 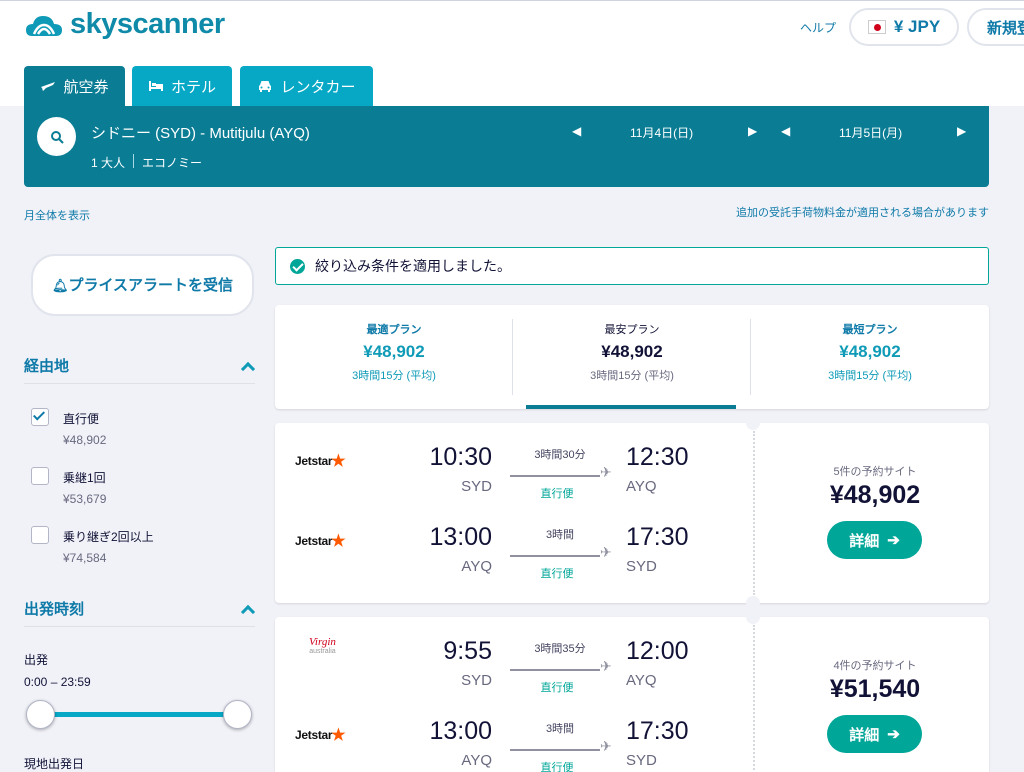 What do you see at coordinates (57, 215) in the screenshot?
I see `month-view-link: 月全体を表示` at bounding box center [57, 215].